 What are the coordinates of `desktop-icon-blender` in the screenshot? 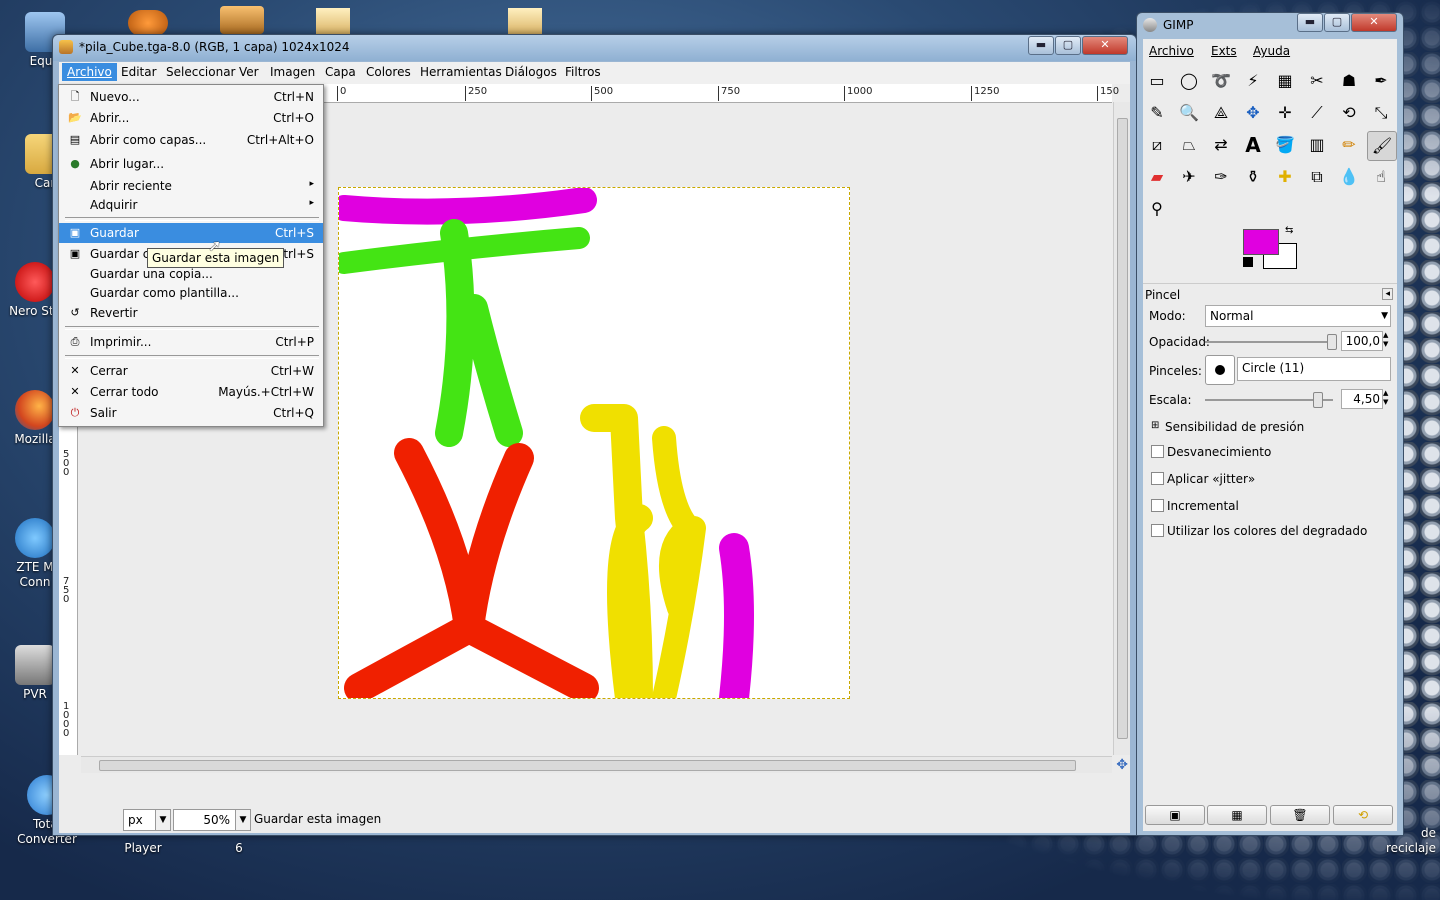 It's located at (148, 23).